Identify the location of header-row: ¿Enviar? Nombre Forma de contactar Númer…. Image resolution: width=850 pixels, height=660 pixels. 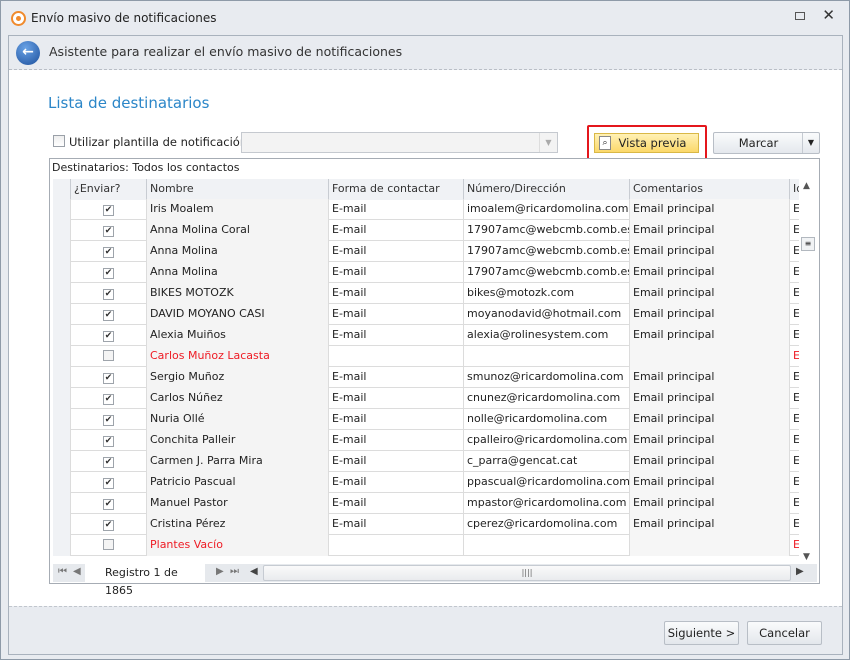
(426, 189).